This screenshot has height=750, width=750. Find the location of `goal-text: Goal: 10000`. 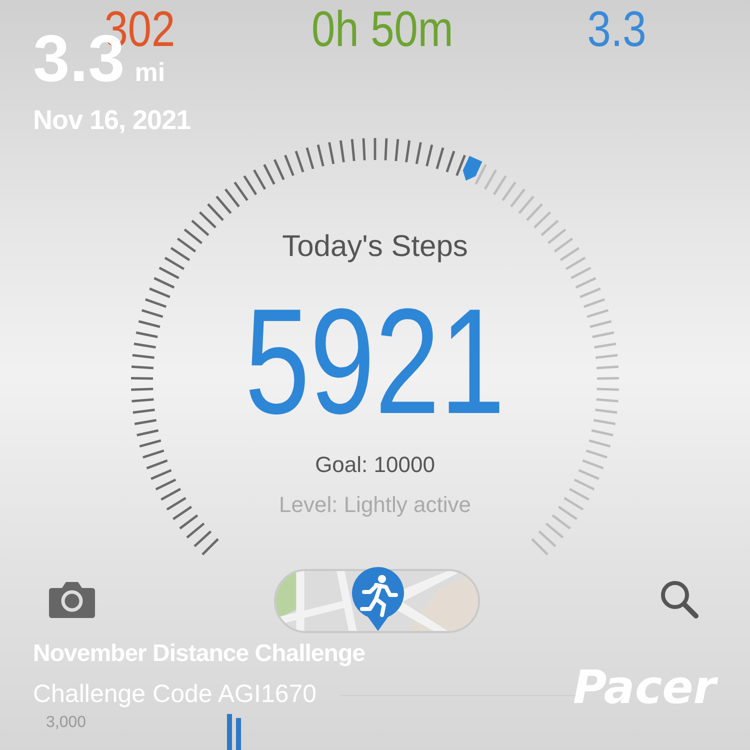

goal-text: Goal: 10000 is located at coordinates (375, 465).